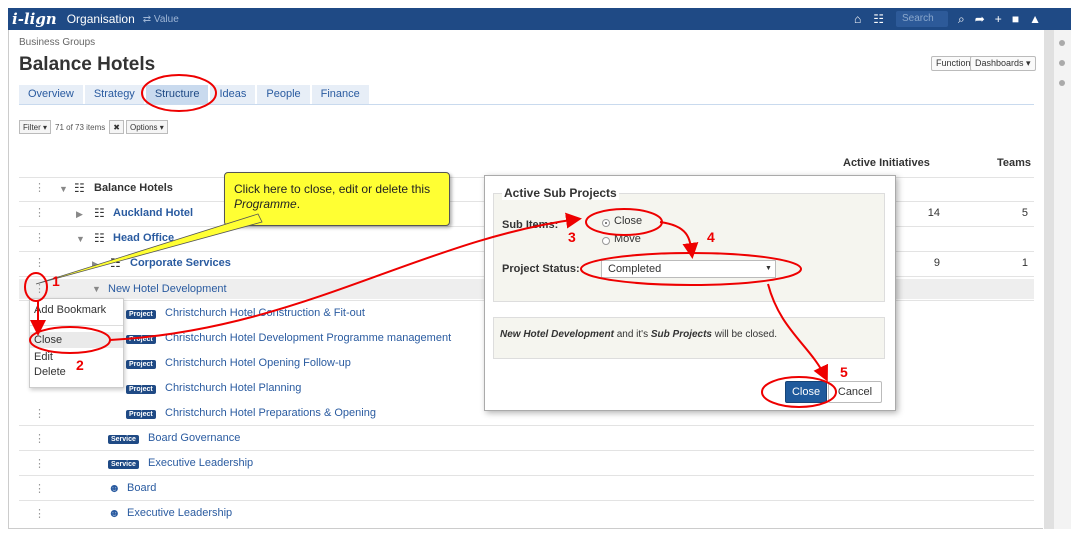 The width and height of the screenshot is (1071, 533). What do you see at coordinates (606, 223) in the screenshot?
I see `radio-close` at bounding box center [606, 223].